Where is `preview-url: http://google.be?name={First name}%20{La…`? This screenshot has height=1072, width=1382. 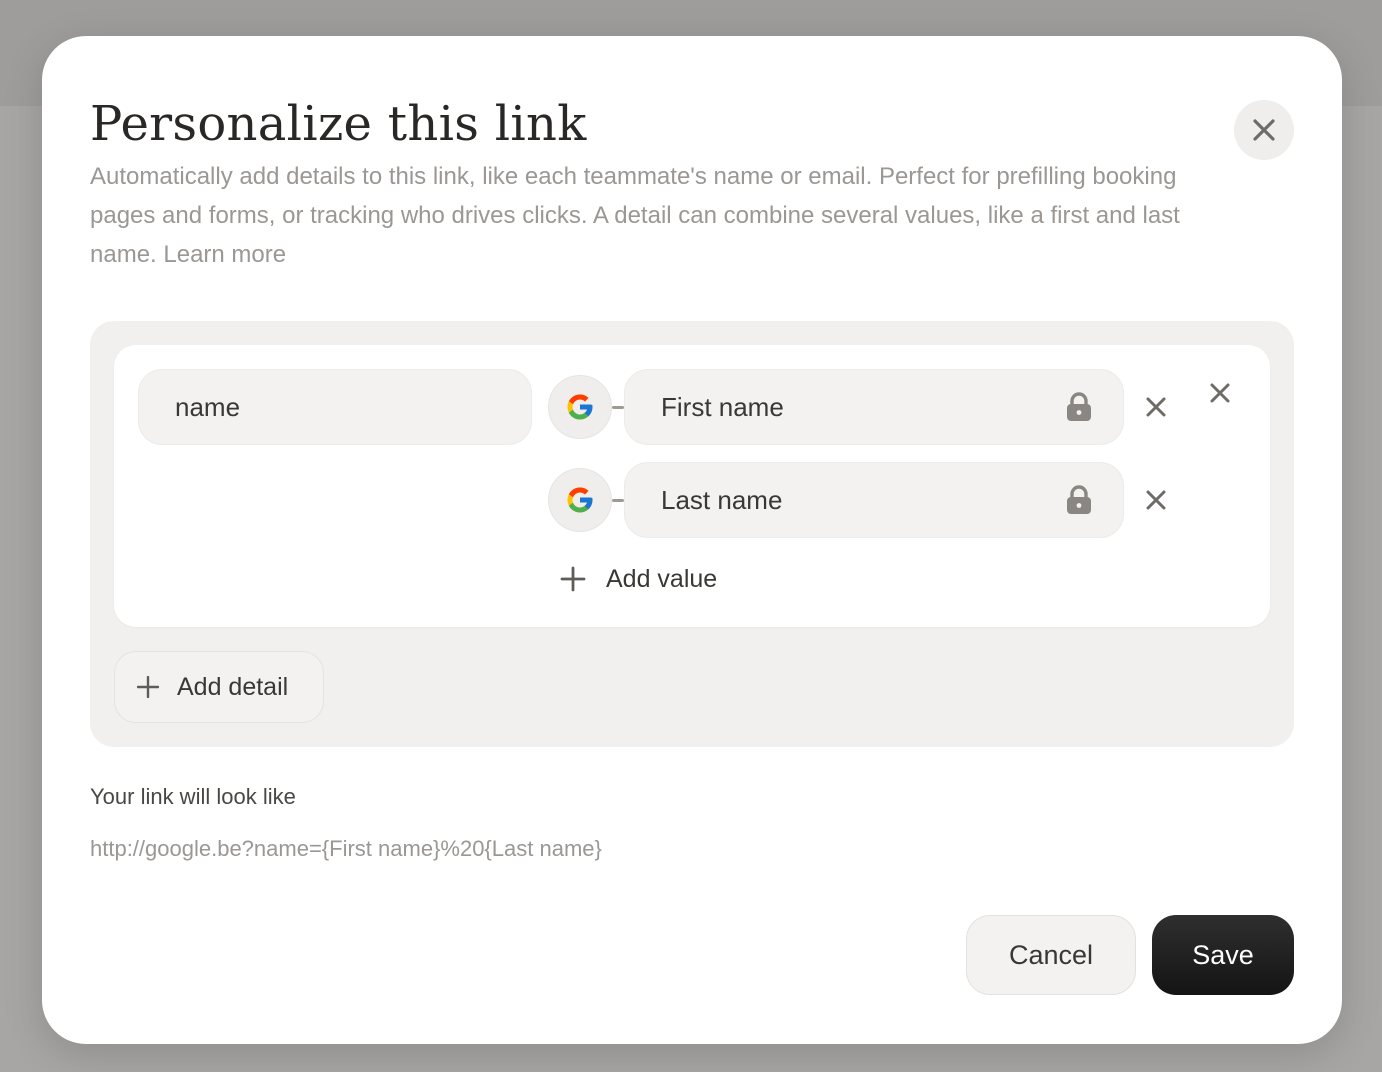 preview-url: http://google.be?name={First name}%20{La… is located at coordinates (346, 848).